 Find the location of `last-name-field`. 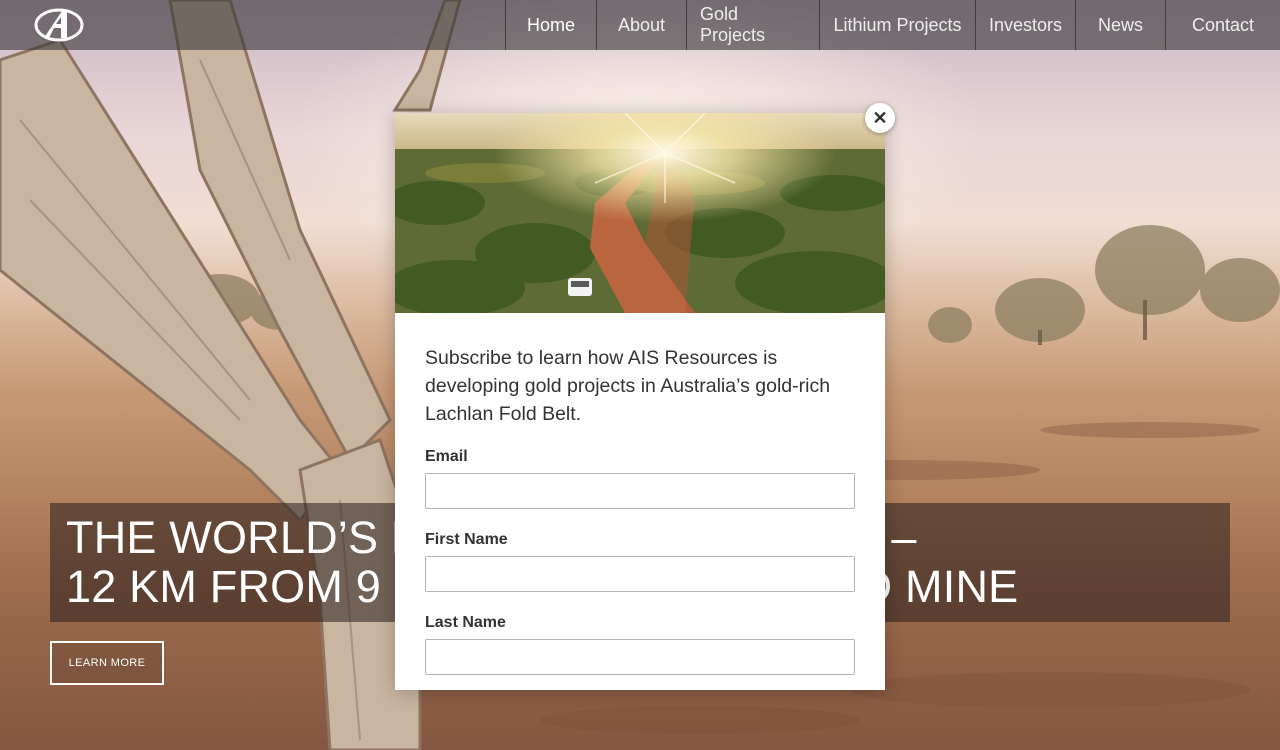

last-name-field is located at coordinates (640, 657).